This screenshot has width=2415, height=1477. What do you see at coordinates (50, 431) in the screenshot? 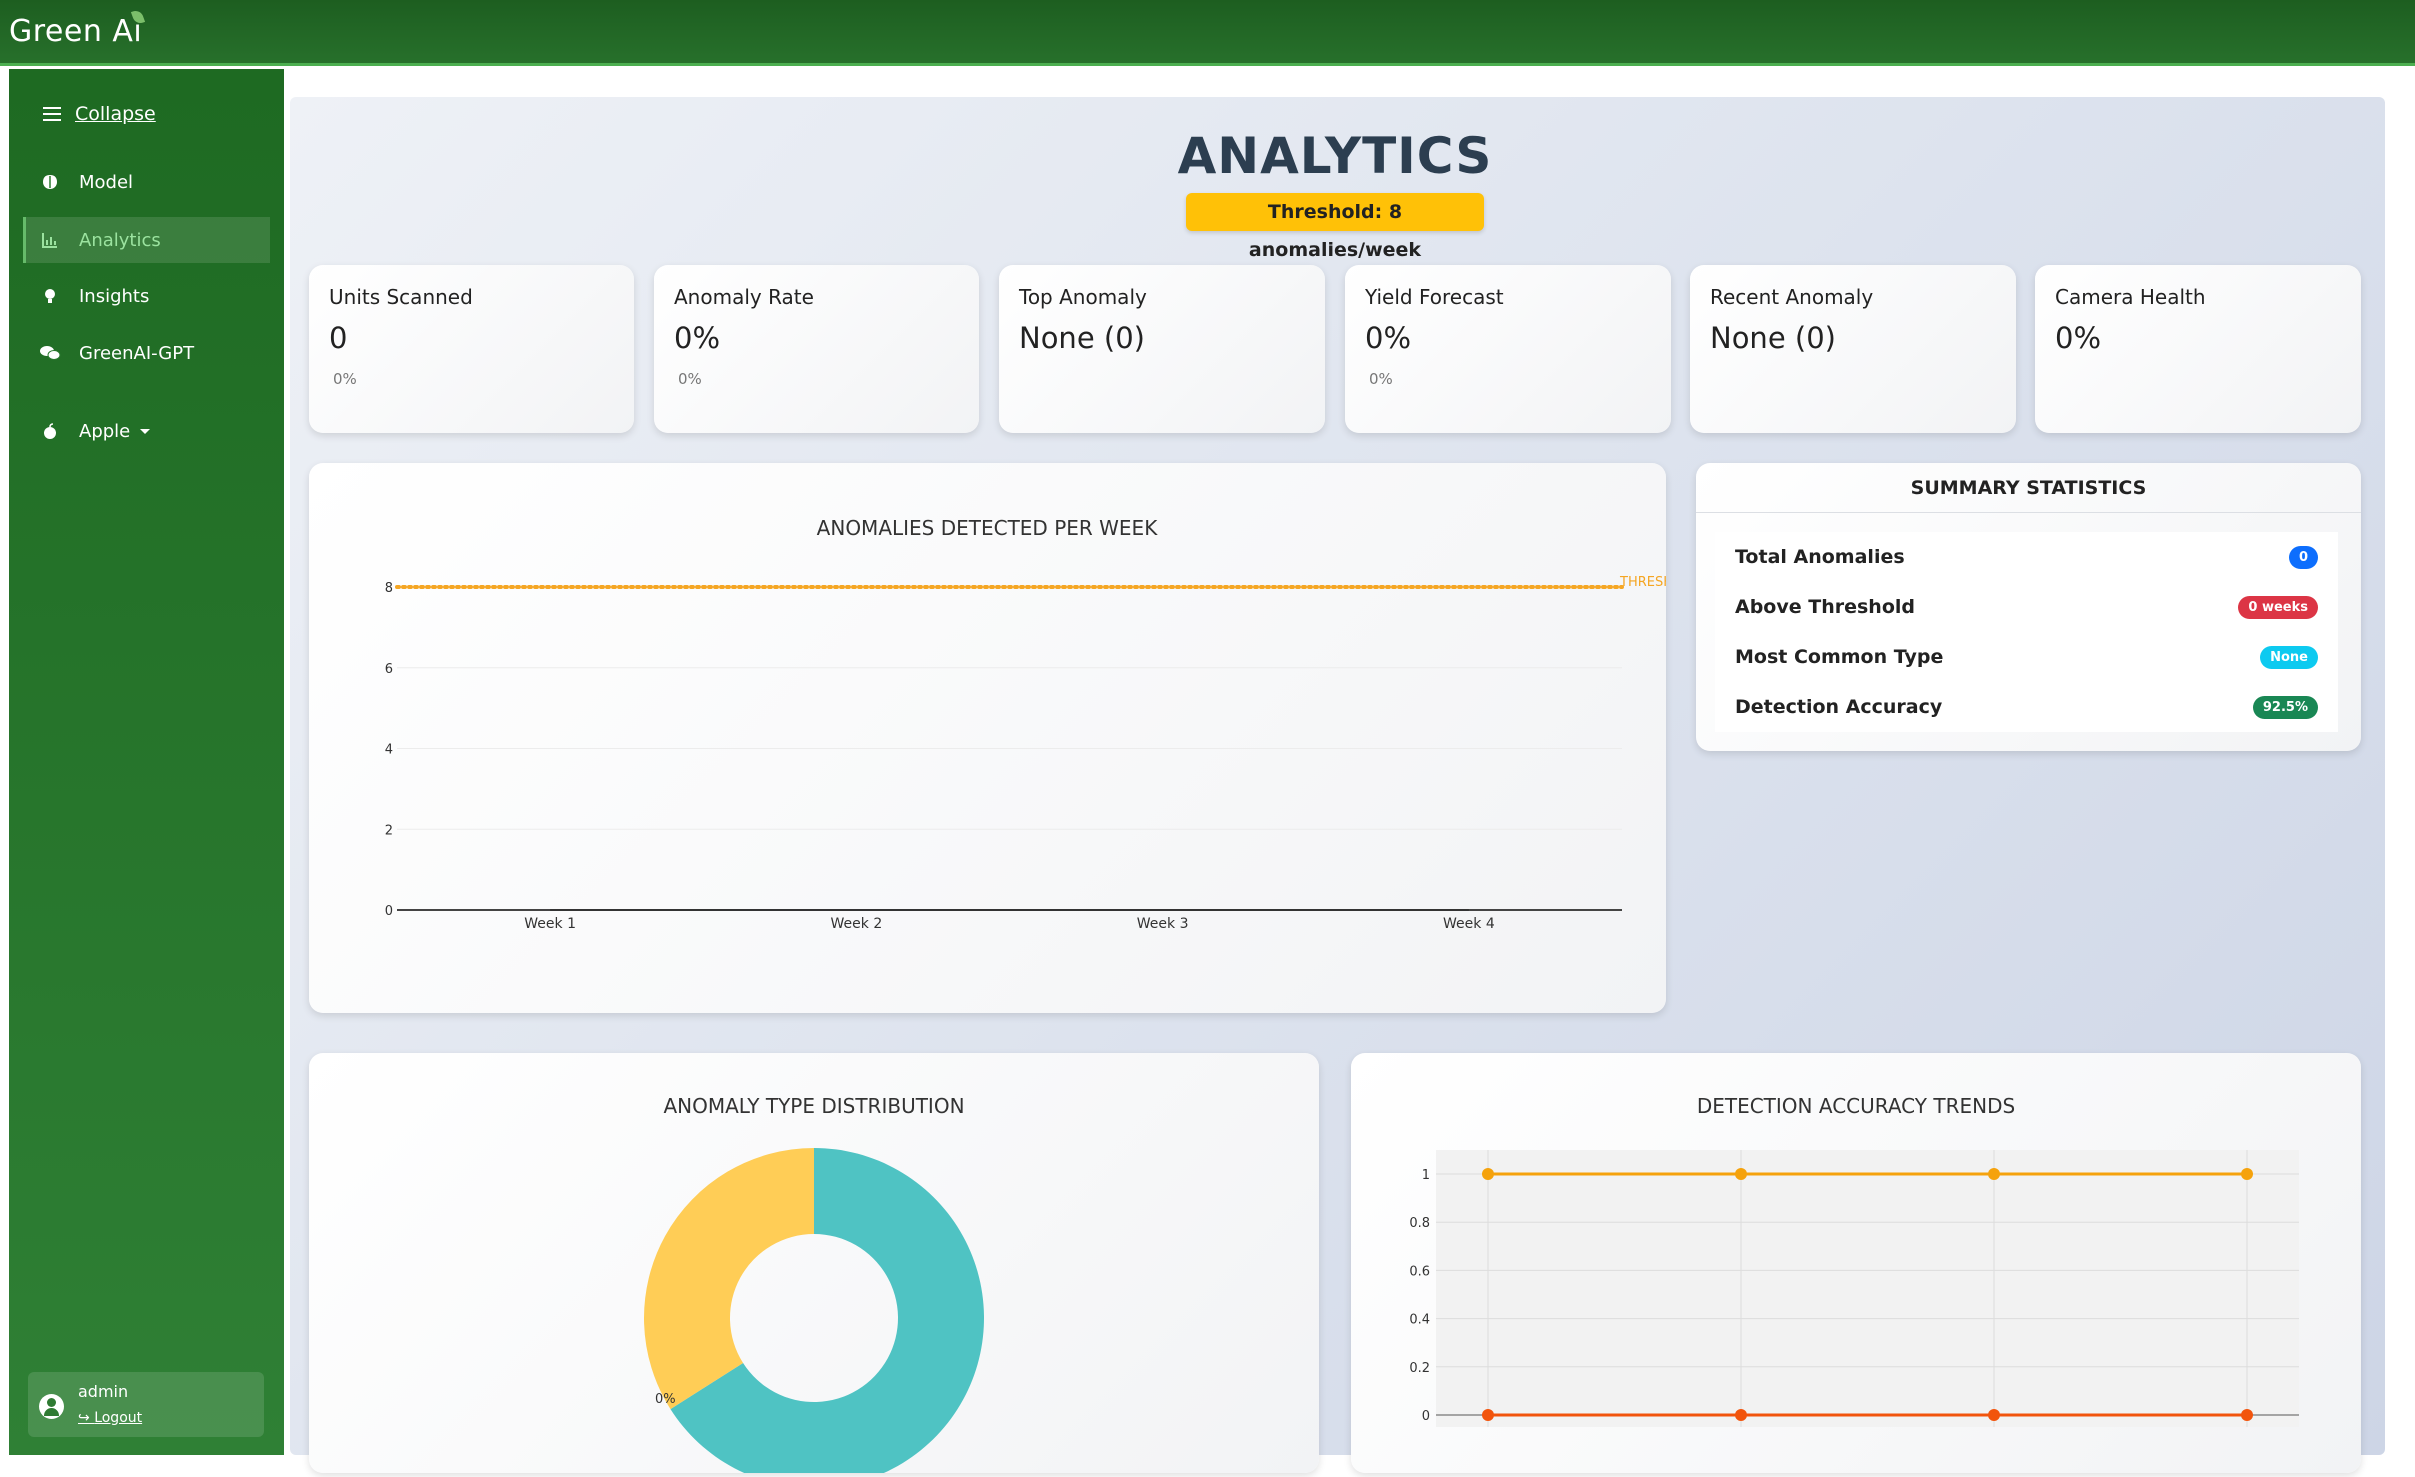
I see `apple-icon` at bounding box center [50, 431].